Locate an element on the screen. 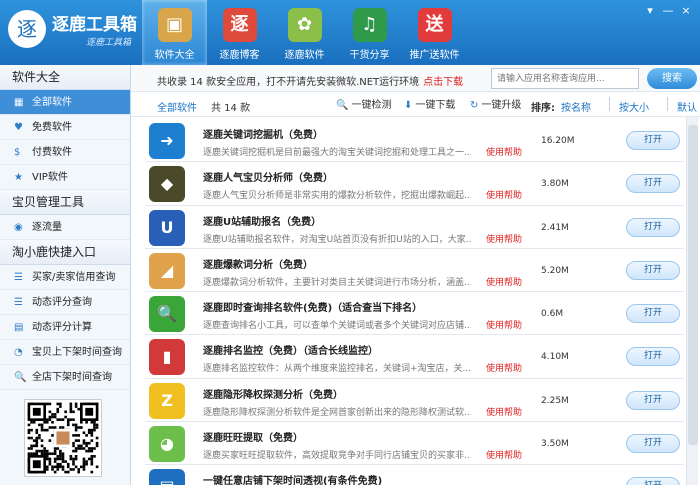 The image size is (700, 485). sidebar-item-label: 宝贝上下架时间查询 is located at coordinates (77, 352).